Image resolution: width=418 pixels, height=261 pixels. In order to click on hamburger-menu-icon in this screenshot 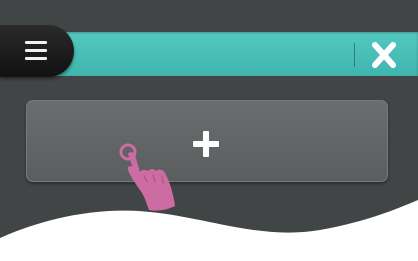, I will do `click(36, 51)`.